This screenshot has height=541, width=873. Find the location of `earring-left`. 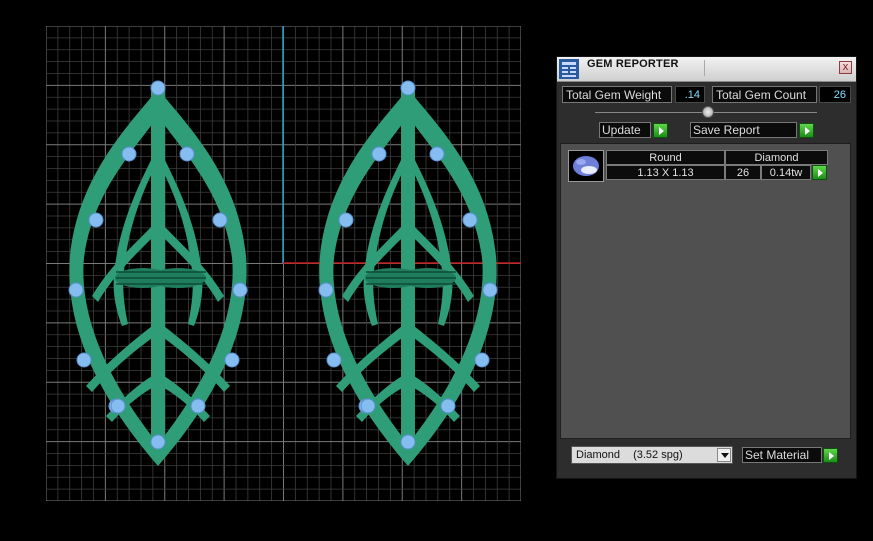

earring-left is located at coordinates (158, 277).